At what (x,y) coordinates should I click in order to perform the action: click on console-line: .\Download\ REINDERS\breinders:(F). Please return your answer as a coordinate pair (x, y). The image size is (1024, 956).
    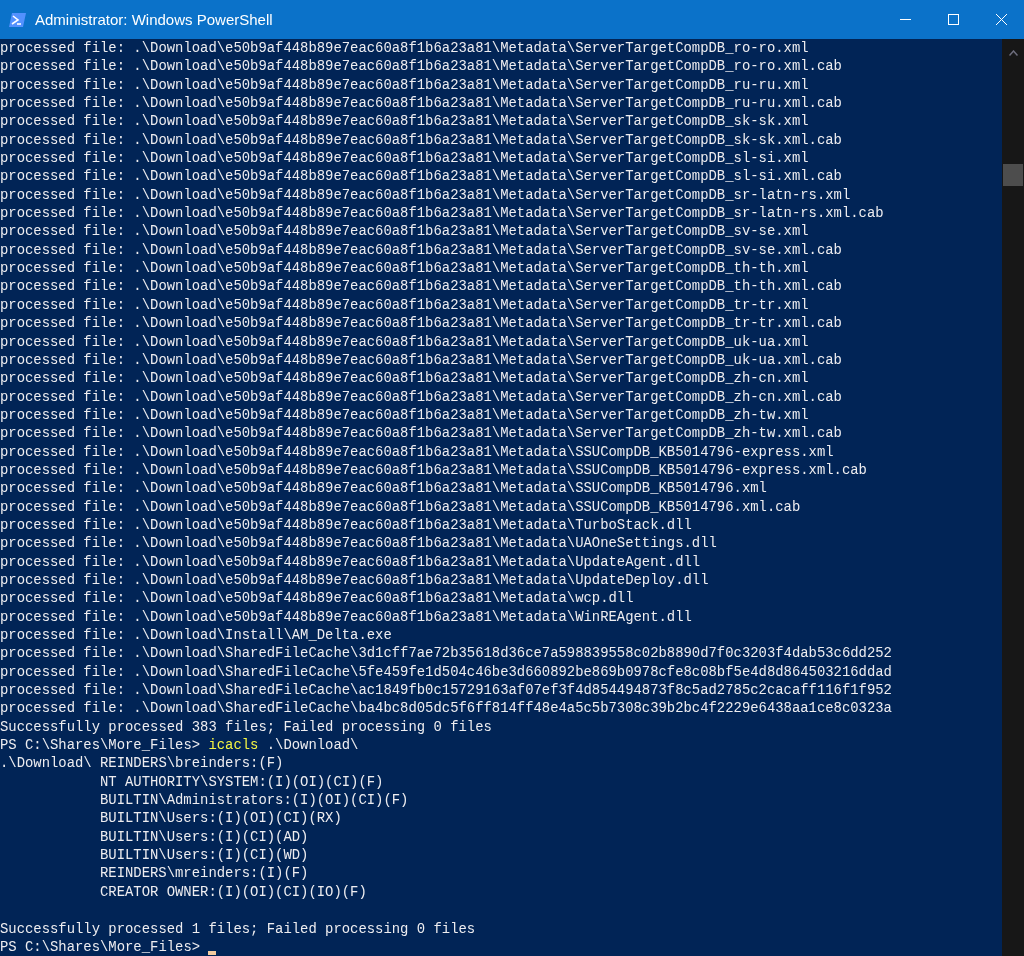
    Looking at the image, I should click on (142, 763).